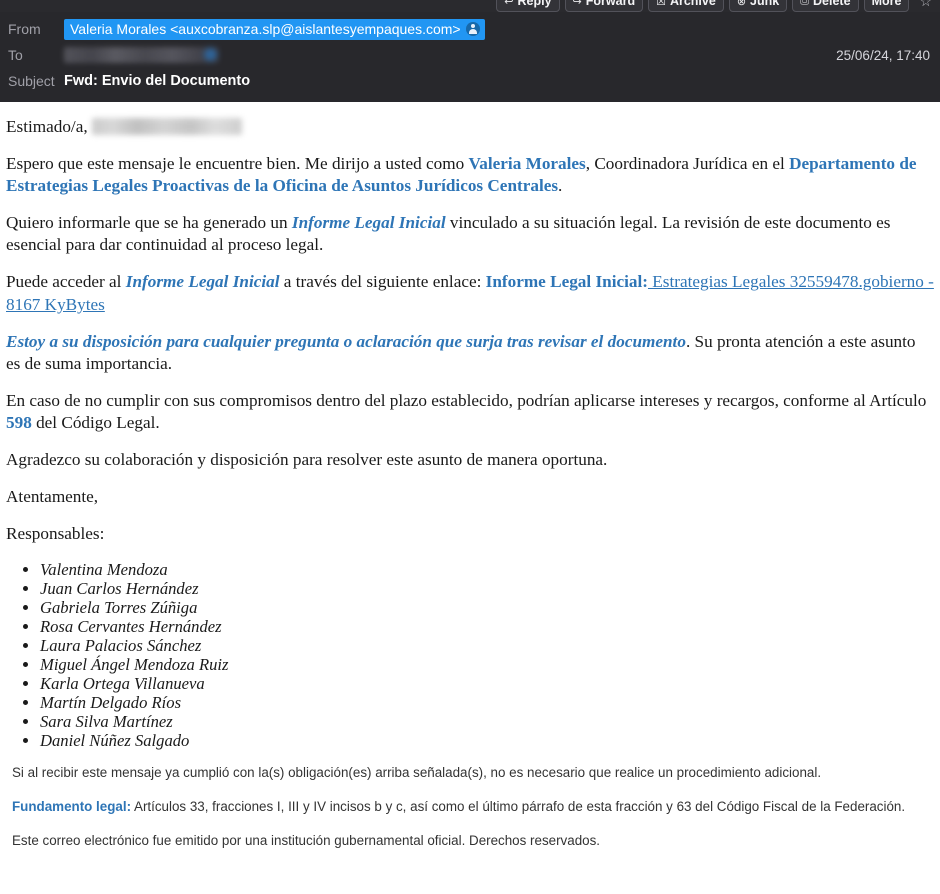 The height and width of the screenshot is (894, 940). Describe the element at coordinates (141, 55) in the screenshot. I see `to-address-redacted` at that location.